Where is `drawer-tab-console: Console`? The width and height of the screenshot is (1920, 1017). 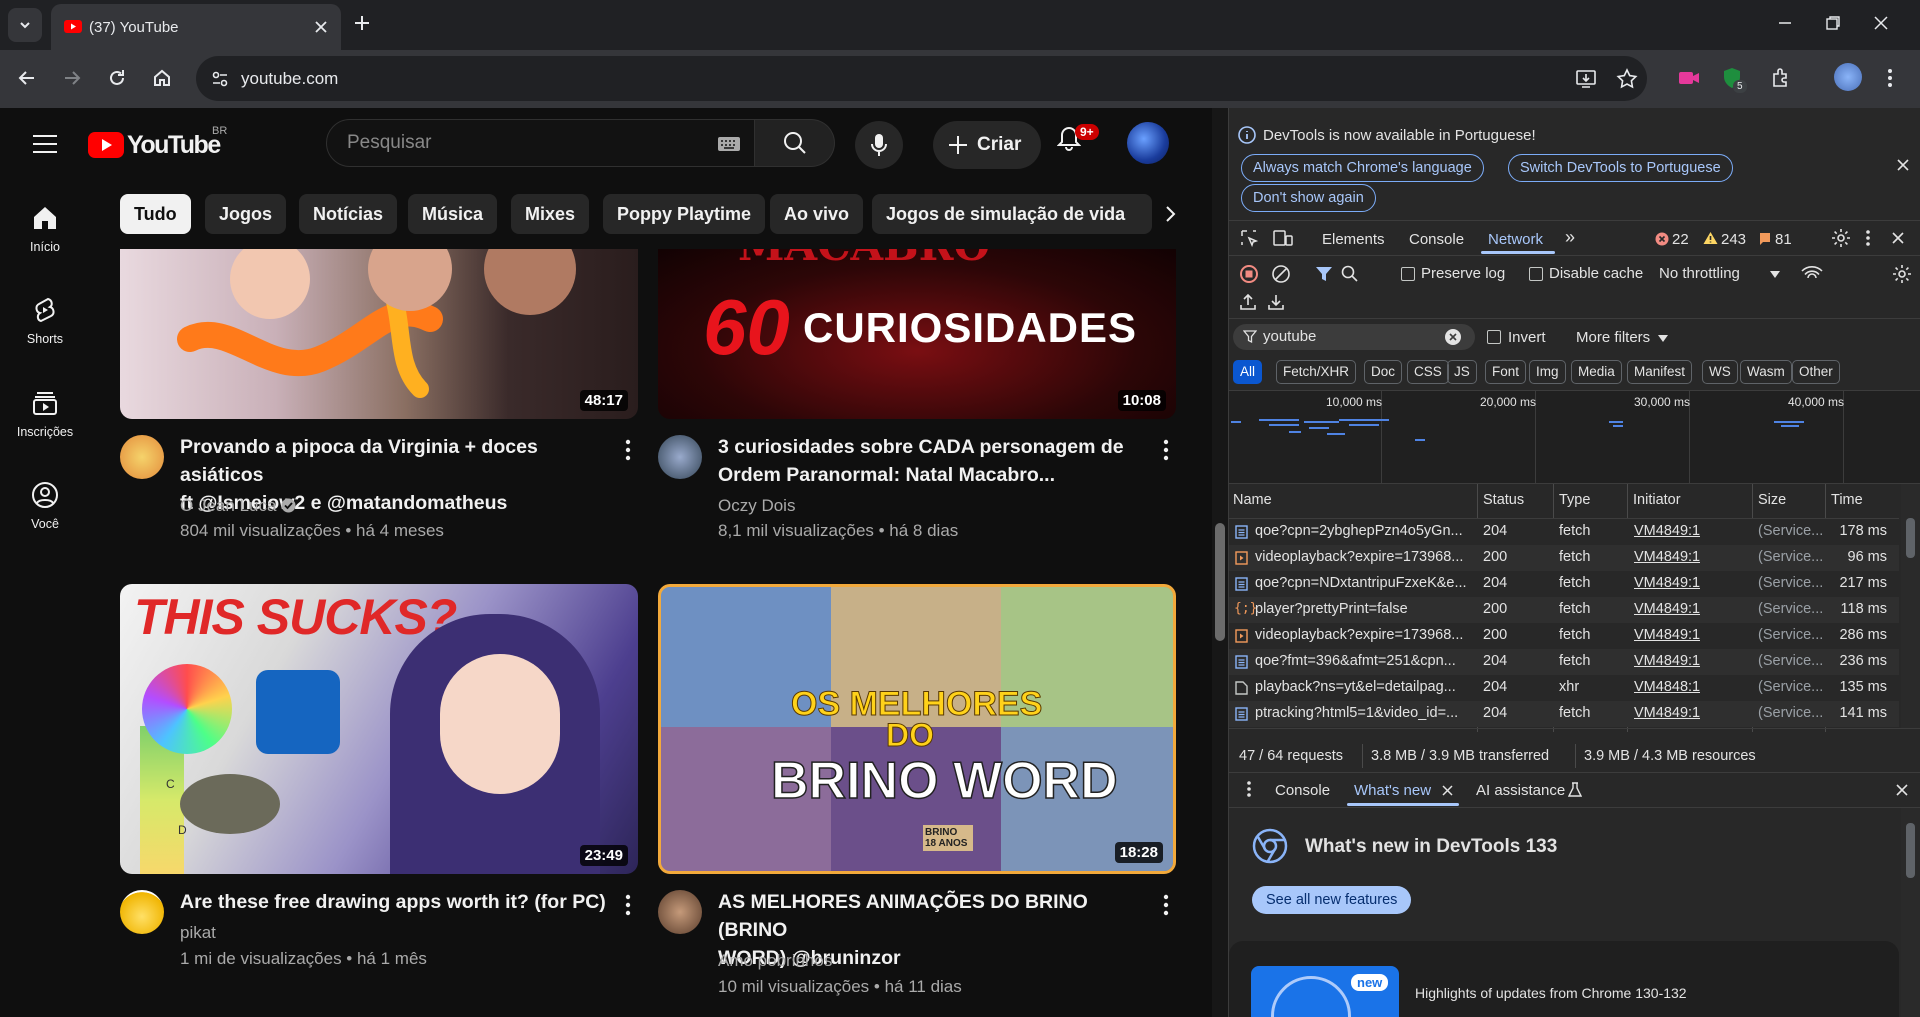 drawer-tab-console: Console is located at coordinates (1302, 790).